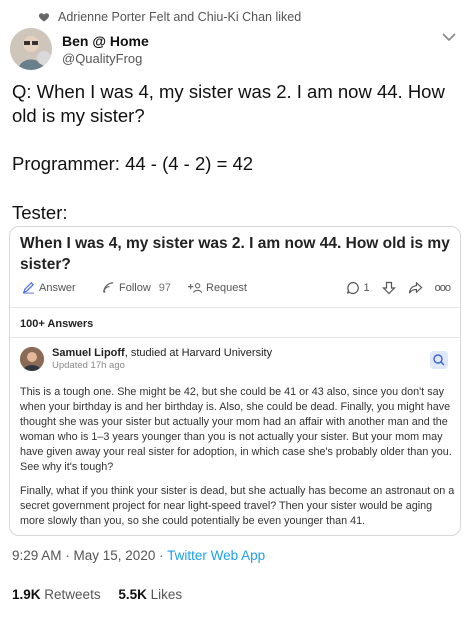 This screenshot has width=474, height=619. I want to click on answers-count: 100+ Answers, so click(57, 324).